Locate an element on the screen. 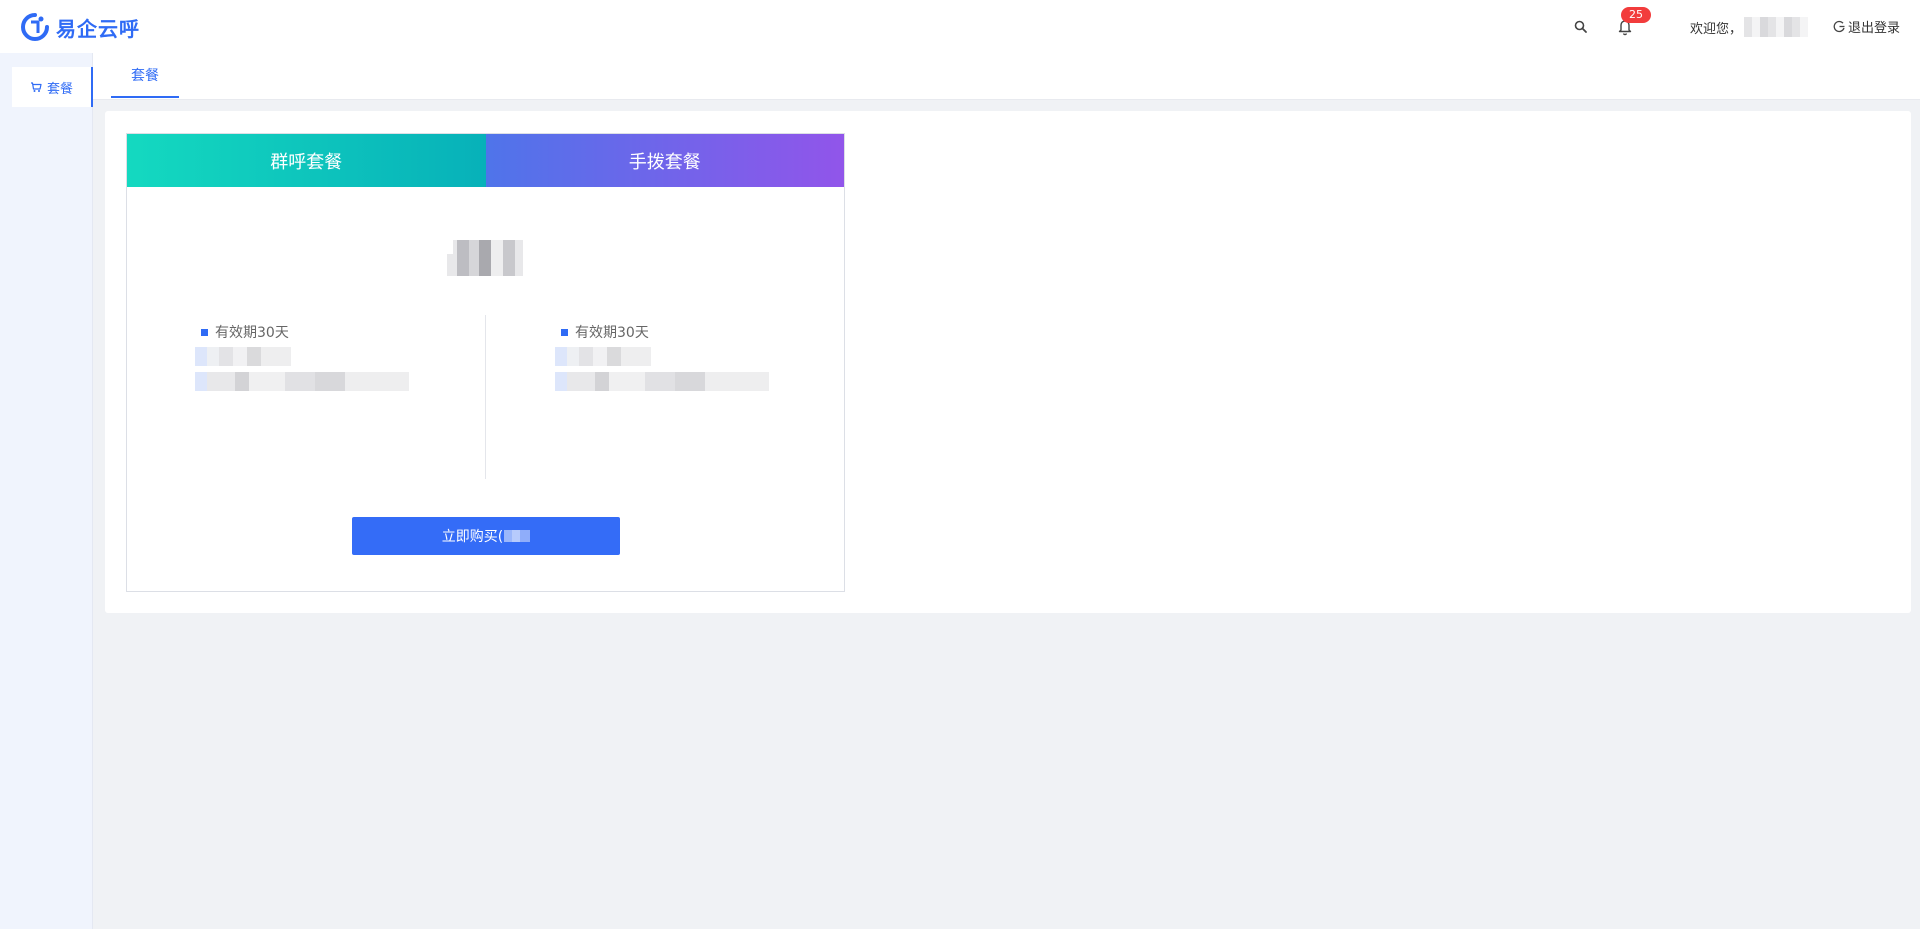  price-redacted is located at coordinates (517, 536).